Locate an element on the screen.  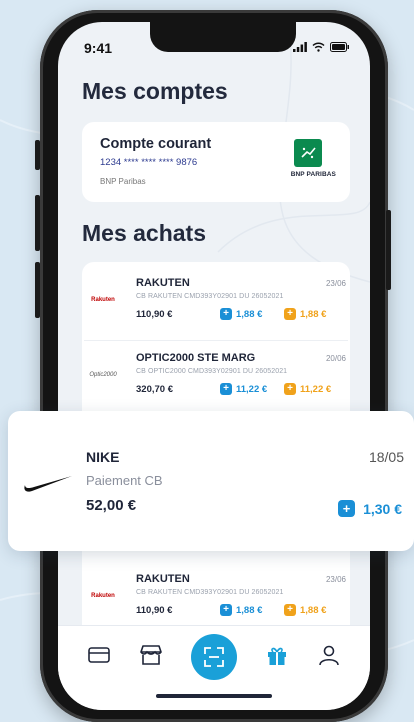
status-time: 9:41 is located at coordinates (98, 48).